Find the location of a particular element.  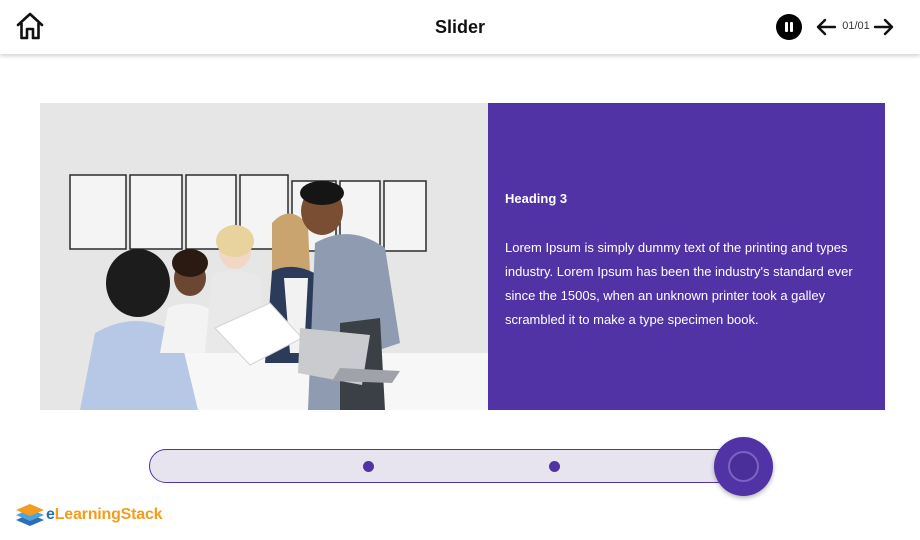

brand-logo-text: eLearningStack is located at coordinates (104, 515).